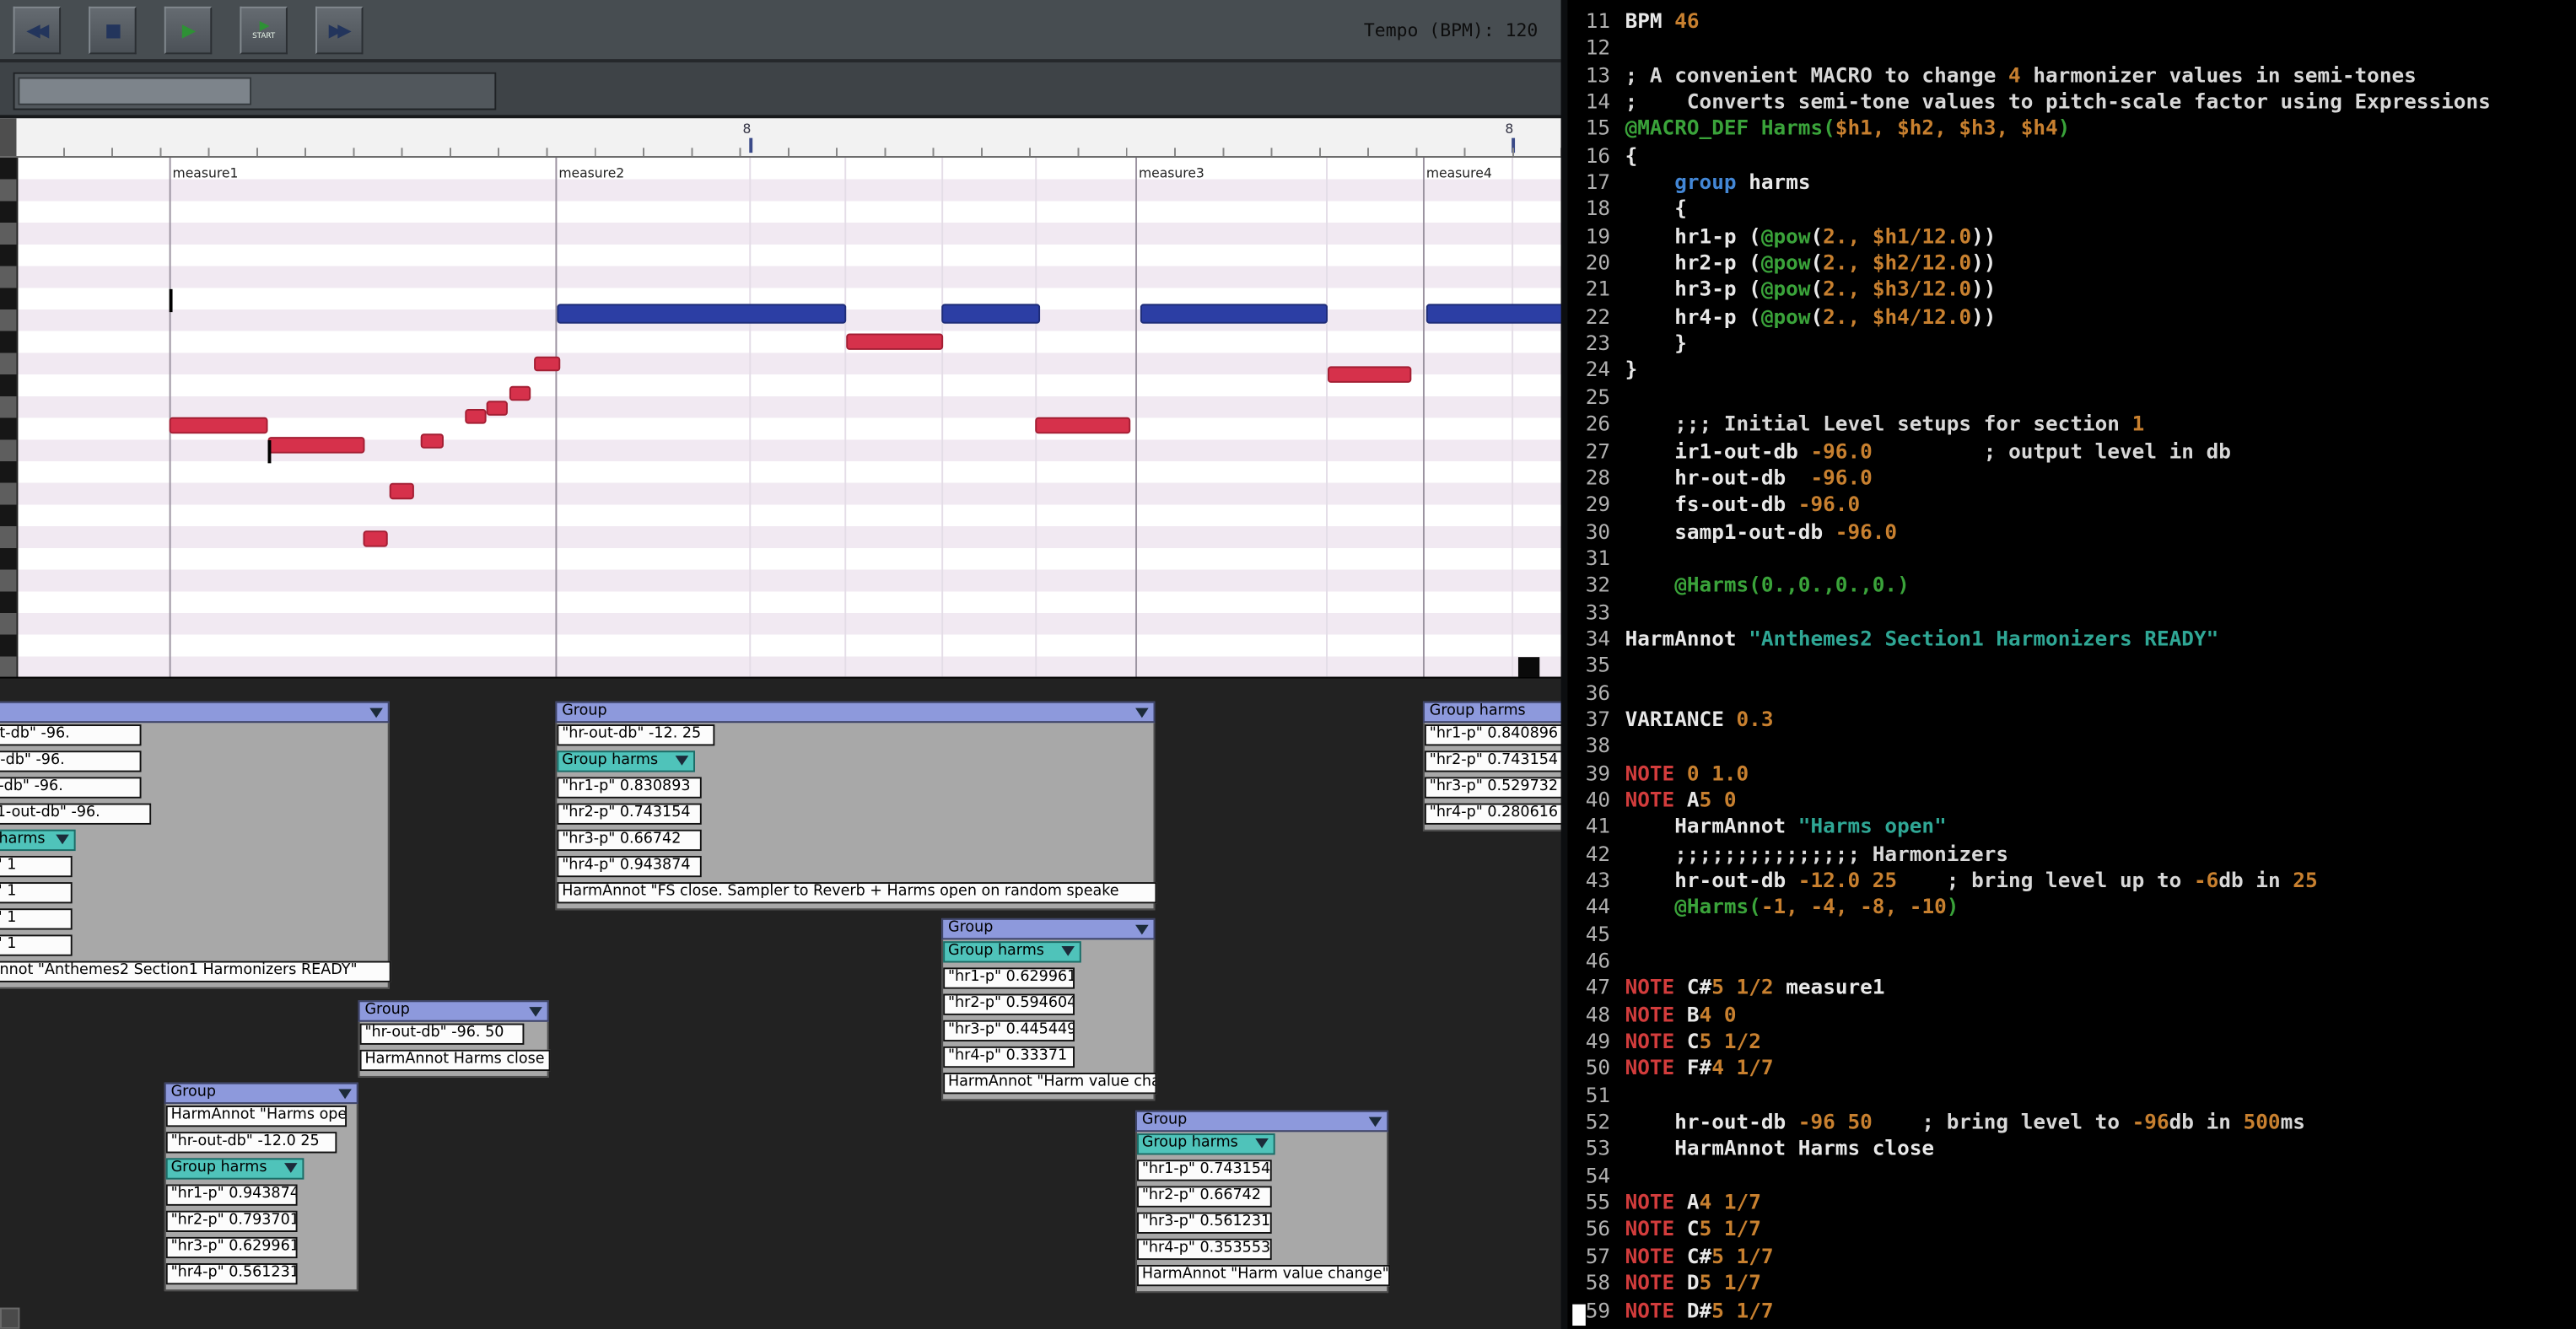  Describe the element at coordinates (1598, 1174) in the screenshot. I see `line-number: 54` at that location.